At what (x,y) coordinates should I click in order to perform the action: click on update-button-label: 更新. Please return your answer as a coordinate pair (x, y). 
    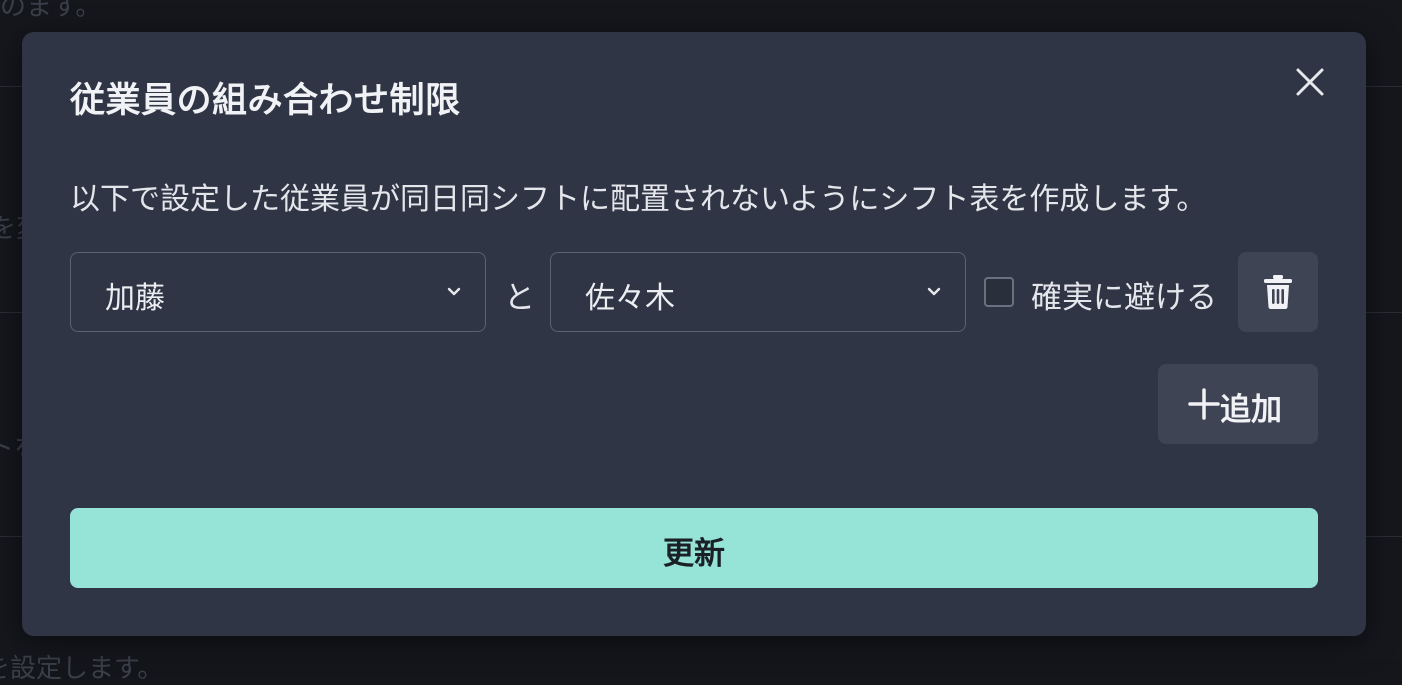
    Looking at the image, I should click on (694, 550).